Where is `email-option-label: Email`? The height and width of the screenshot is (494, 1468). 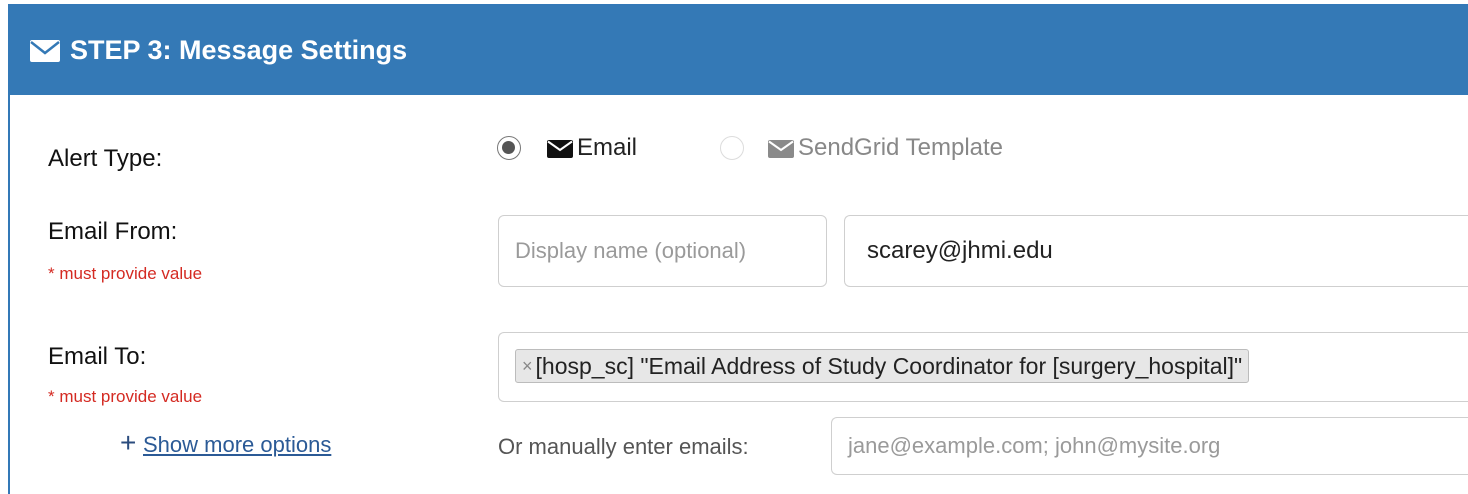
email-option-label: Email is located at coordinates (607, 148).